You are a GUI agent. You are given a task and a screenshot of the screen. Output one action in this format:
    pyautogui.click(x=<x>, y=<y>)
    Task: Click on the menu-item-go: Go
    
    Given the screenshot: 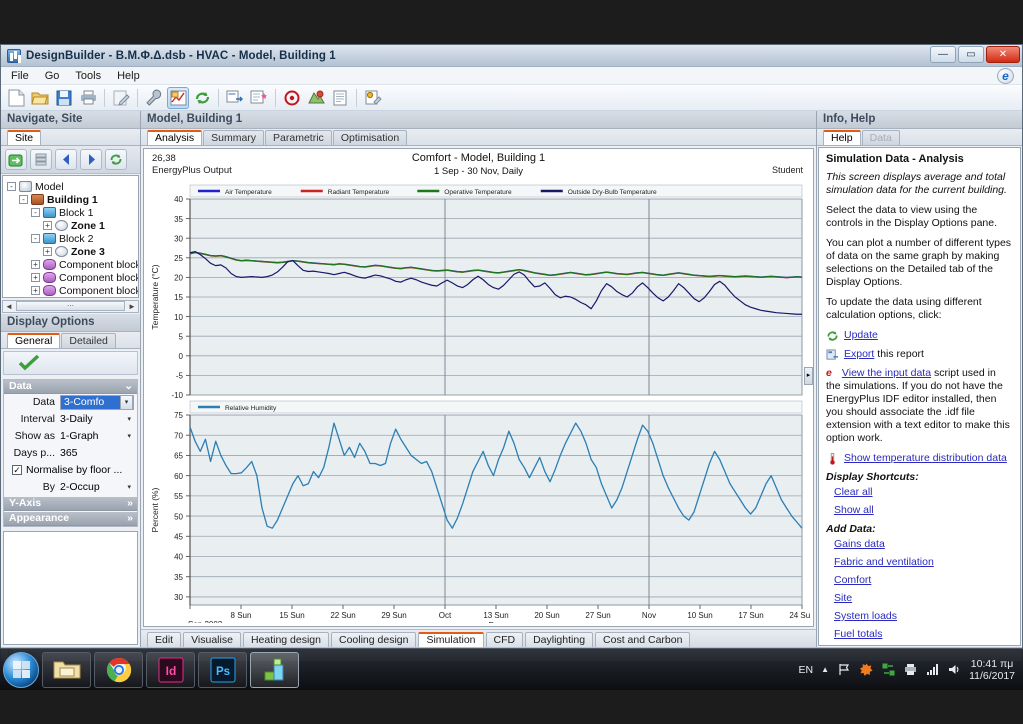 What is the action you would take?
    pyautogui.click(x=52, y=76)
    